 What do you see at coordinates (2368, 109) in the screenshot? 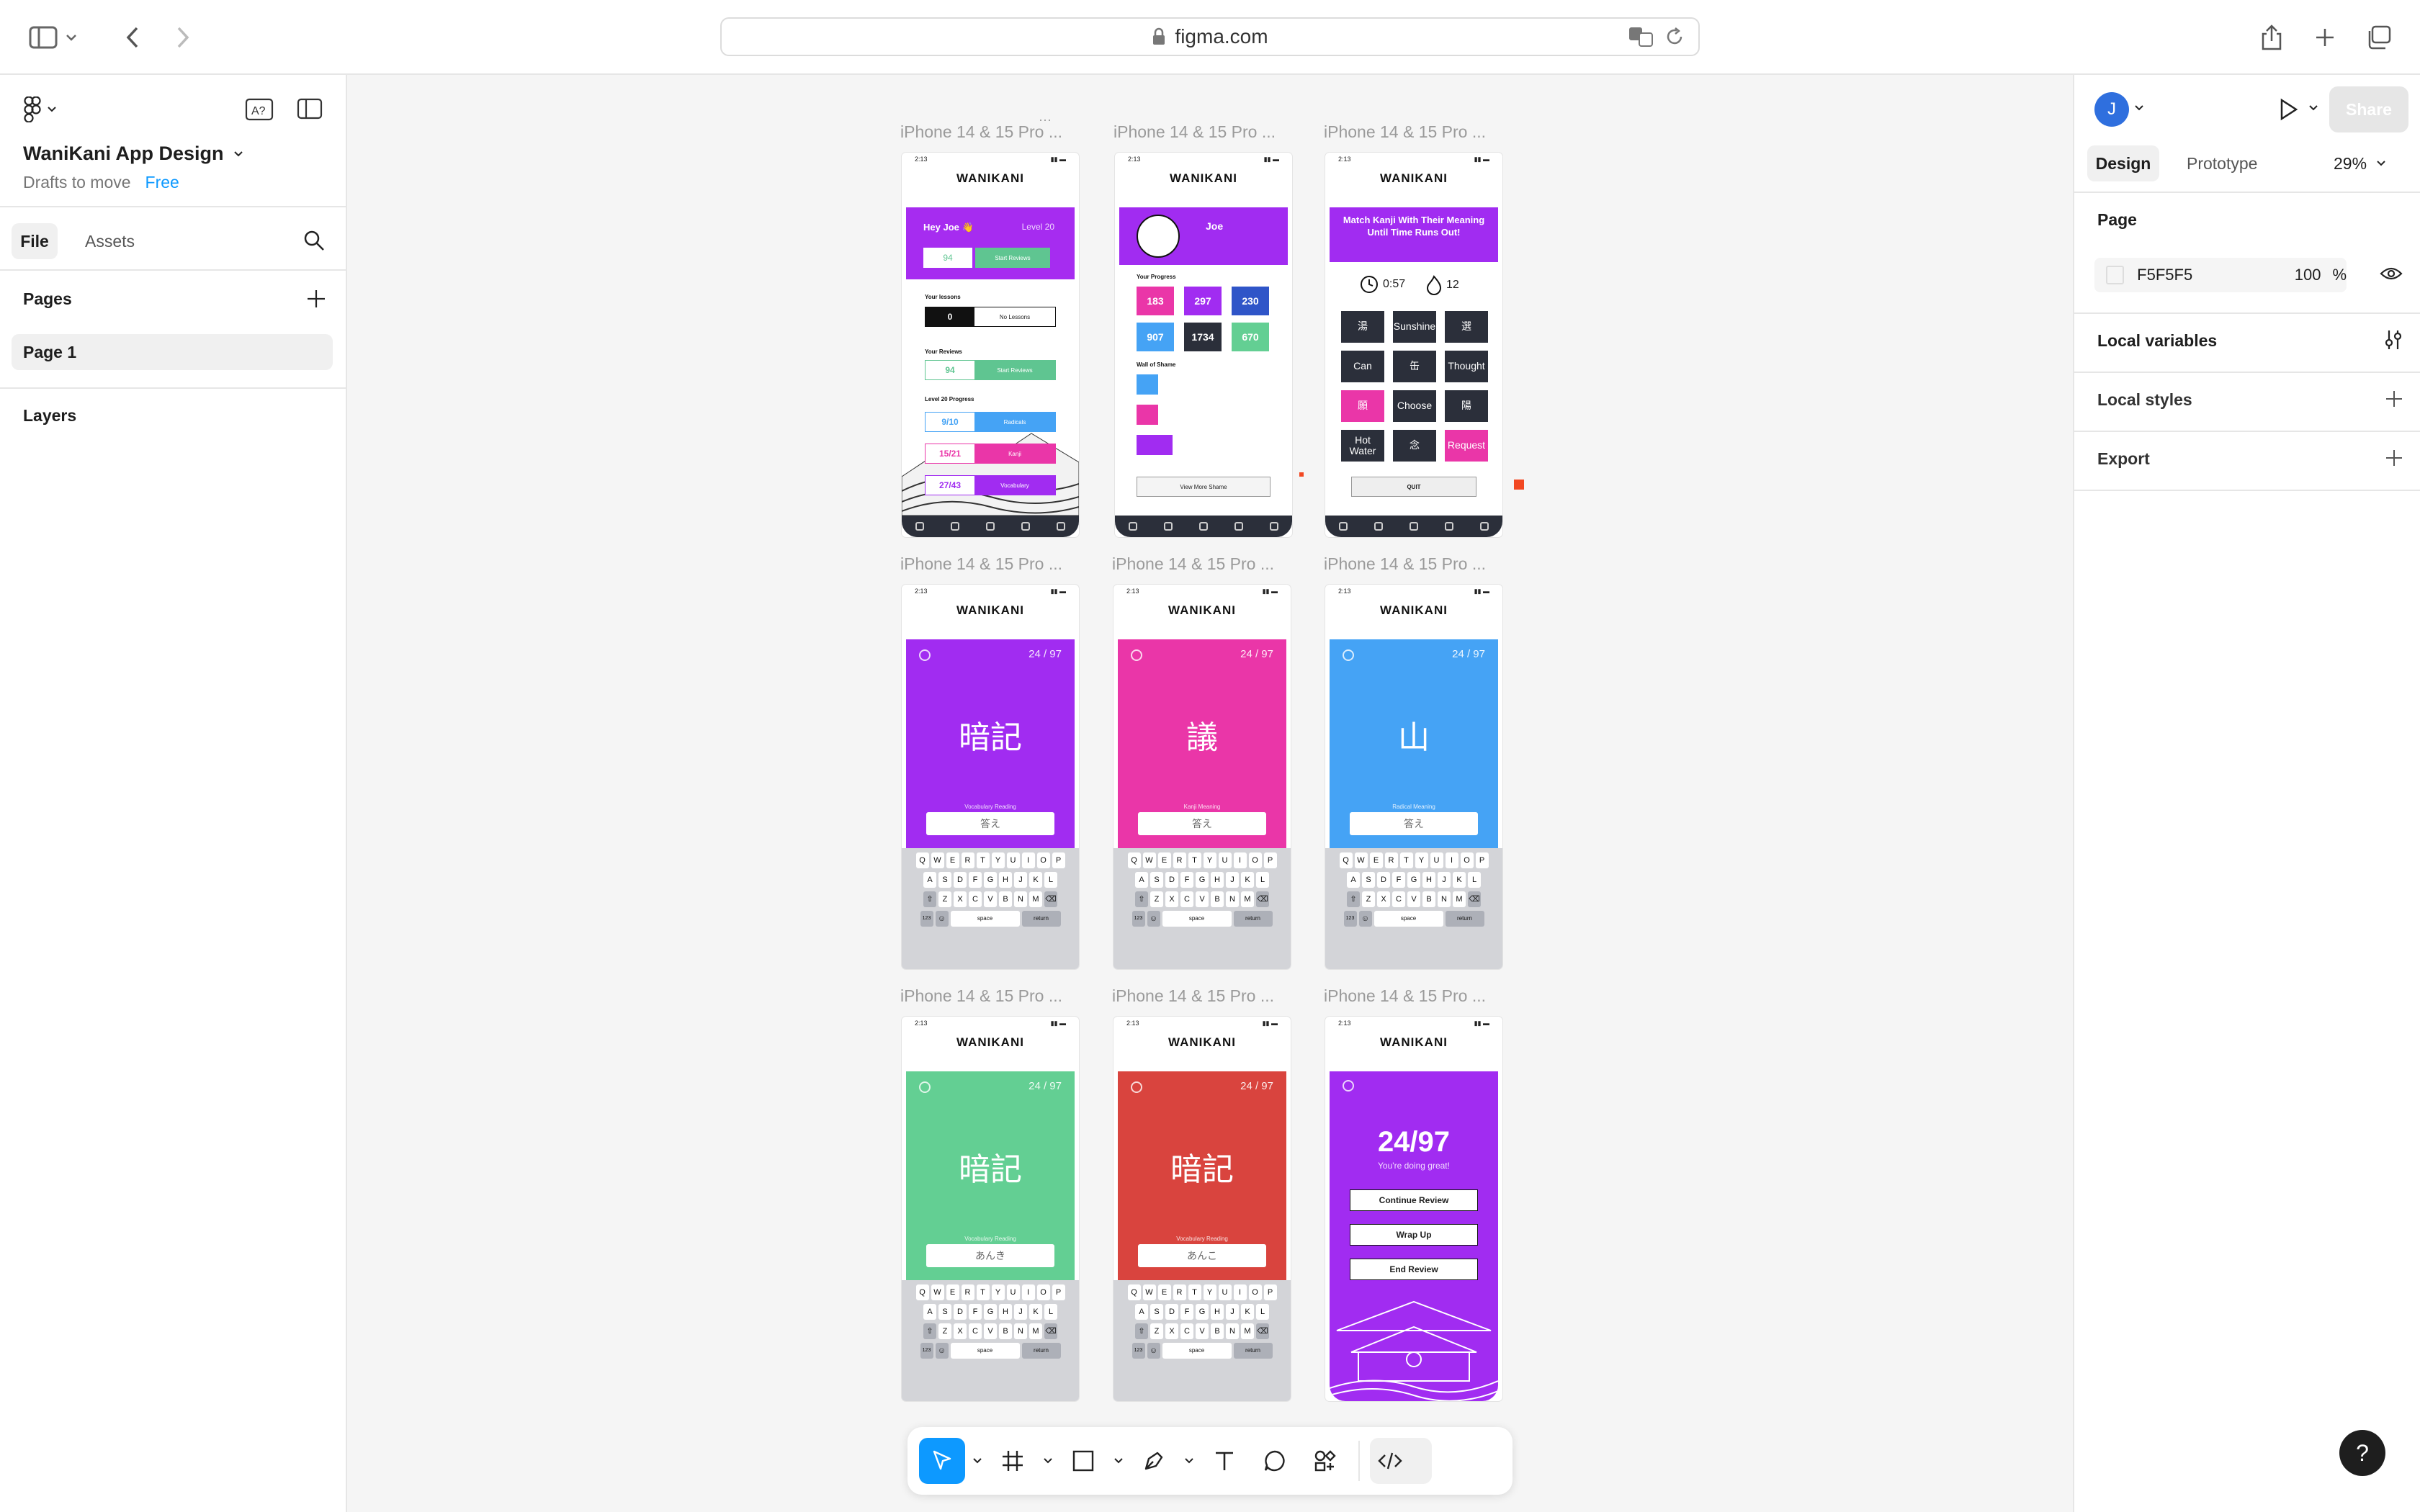
I see `share-button: Share` at bounding box center [2368, 109].